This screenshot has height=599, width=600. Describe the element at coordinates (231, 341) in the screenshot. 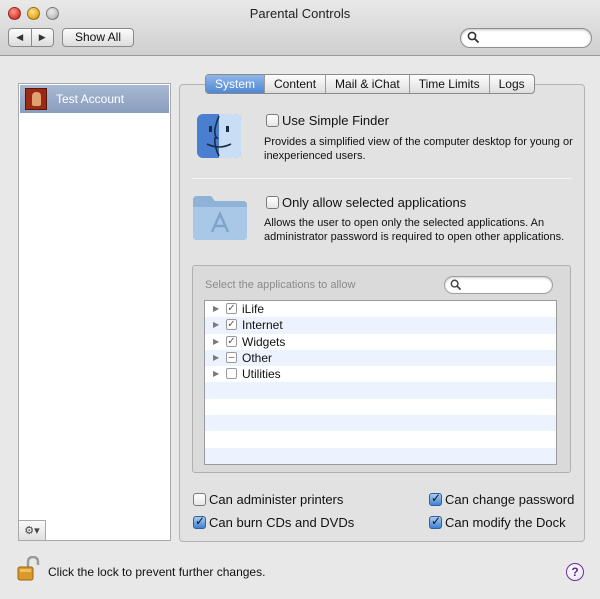

I see `app-checkbox-widgets: ✓` at that location.